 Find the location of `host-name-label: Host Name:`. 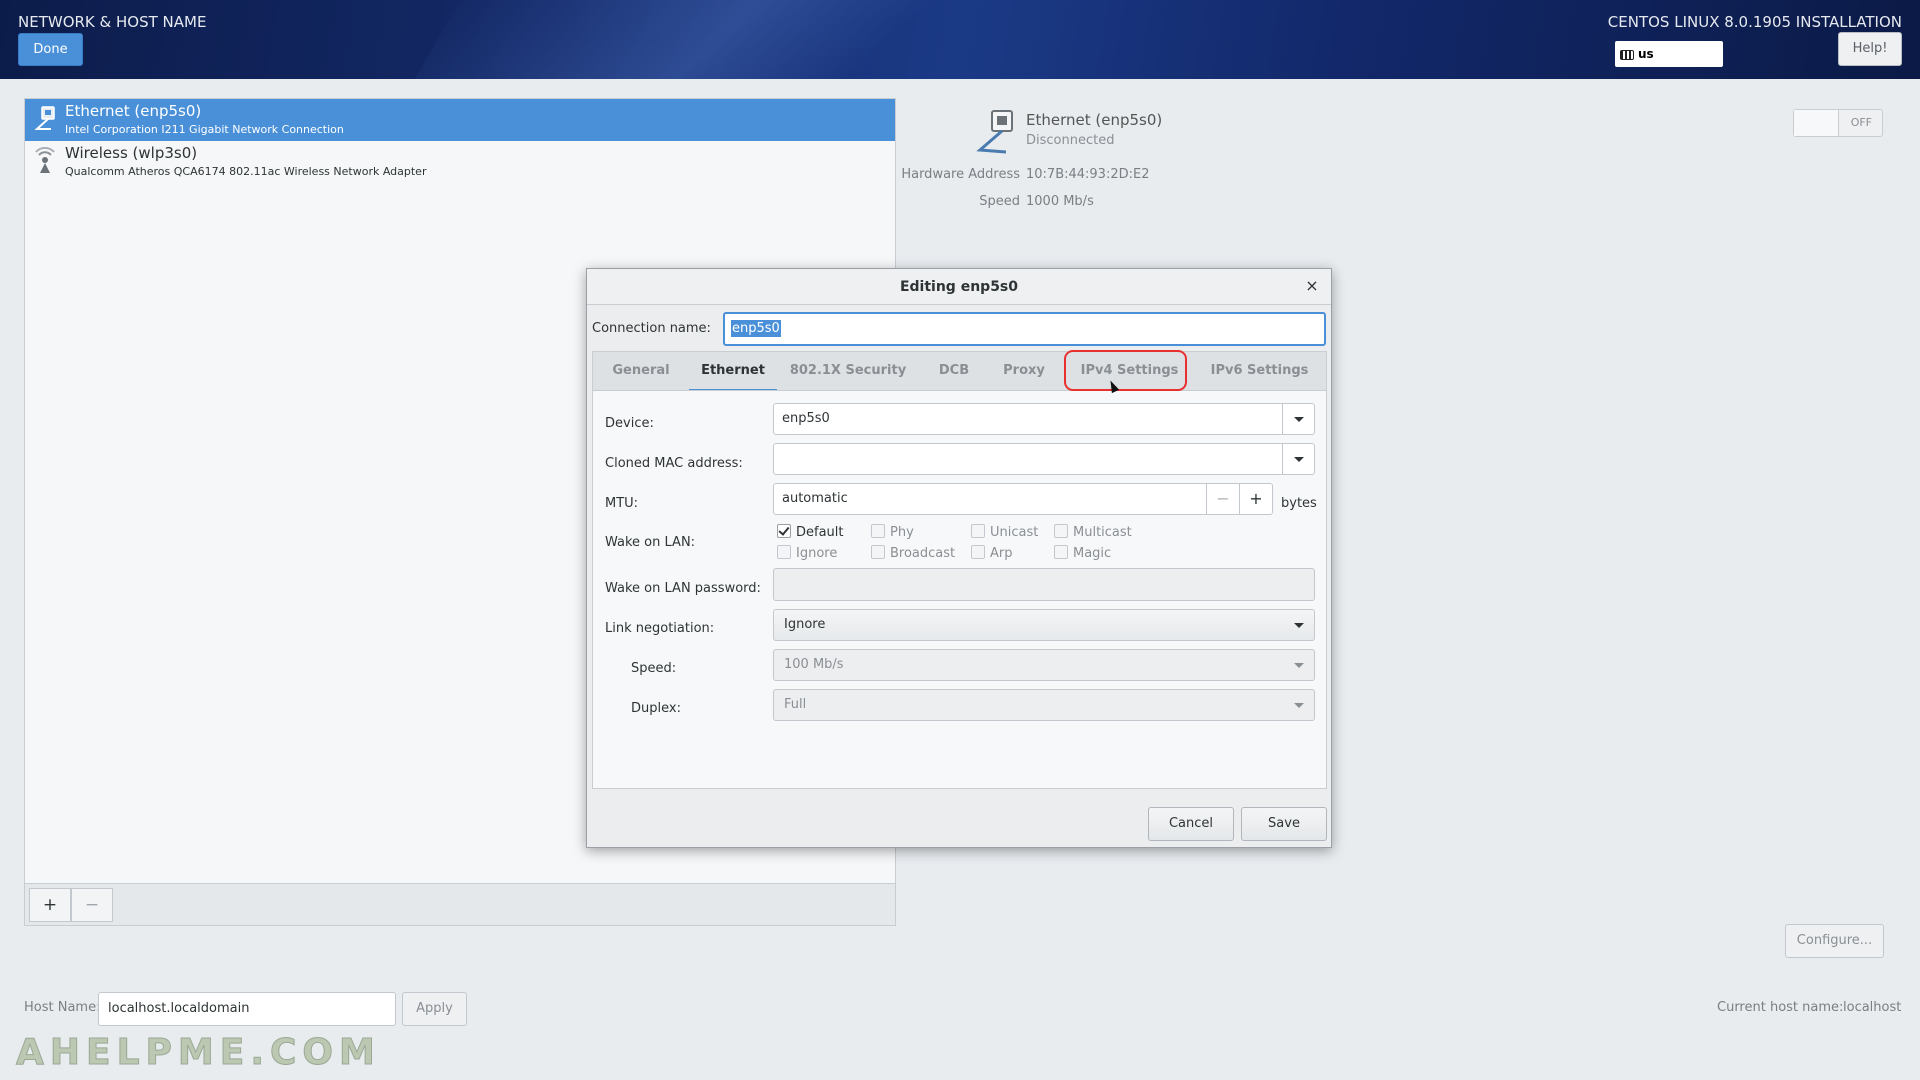

host-name-label: Host Name: is located at coordinates (62, 1007).